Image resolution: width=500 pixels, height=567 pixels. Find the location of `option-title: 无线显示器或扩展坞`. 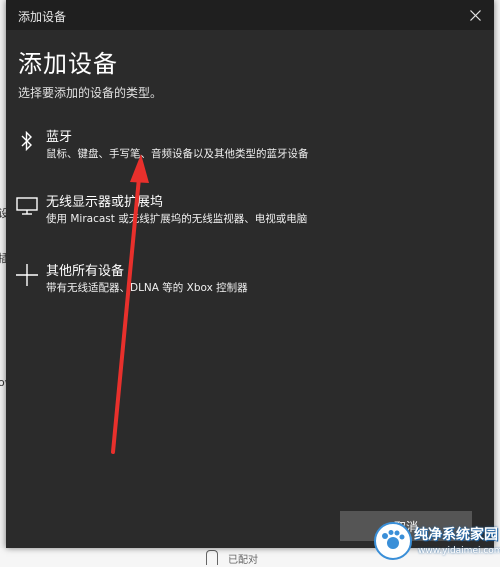

option-title: 无线显示器或扩展坞 is located at coordinates (105, 202).